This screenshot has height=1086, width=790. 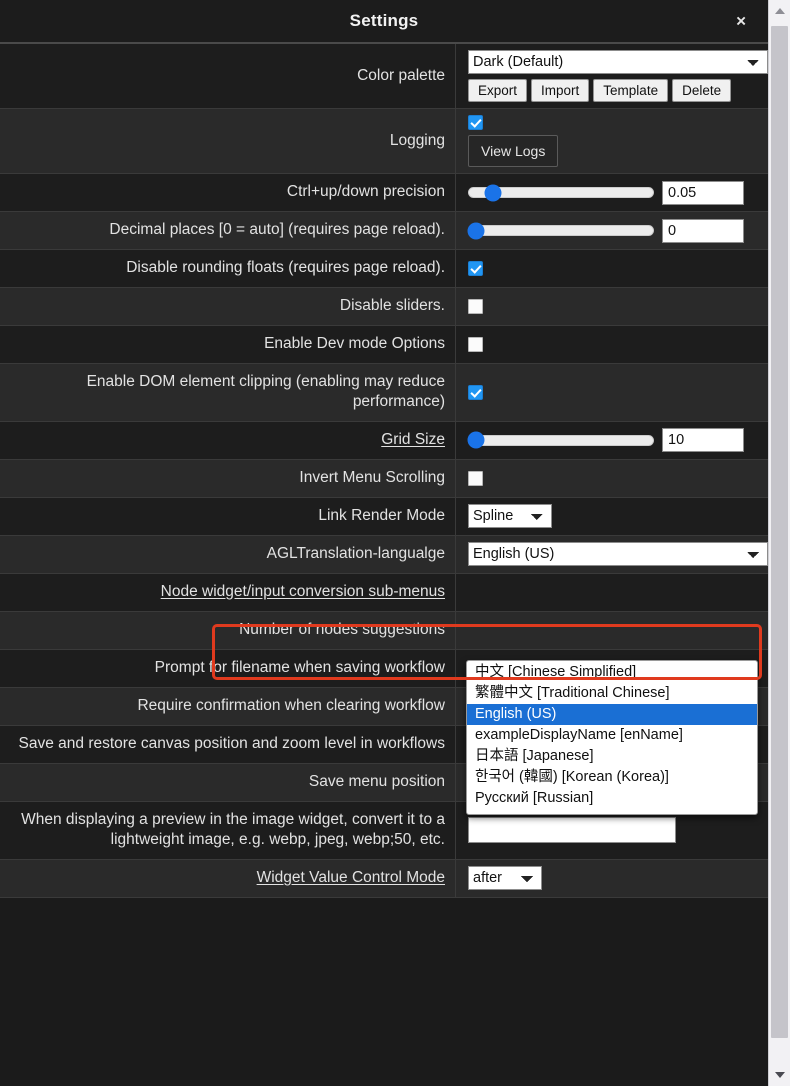 I want to click on language-option: 中文 [Chinese Simplified], so click(x=612, y=672).